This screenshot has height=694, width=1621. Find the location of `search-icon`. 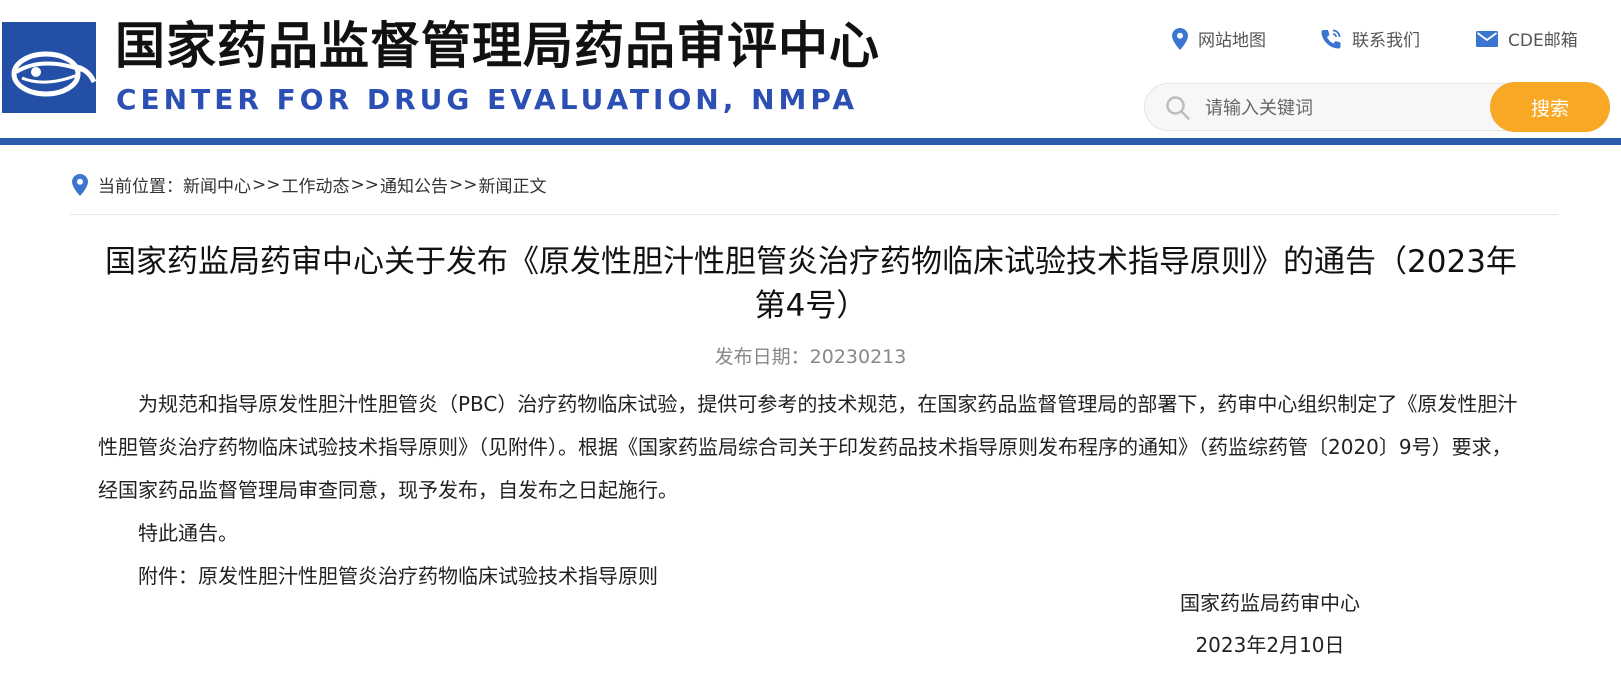

search-icon is located at coordinates (1178, 108).